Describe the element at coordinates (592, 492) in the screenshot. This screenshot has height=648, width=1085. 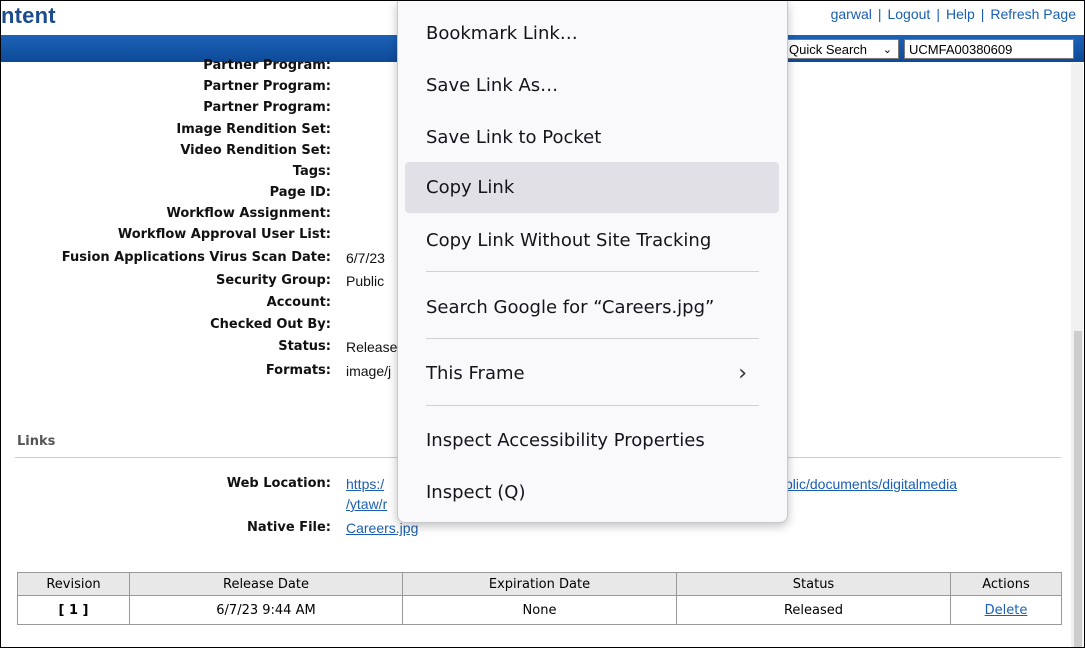
I see `menu-item-inspect: Inspect (Q)` at that location.